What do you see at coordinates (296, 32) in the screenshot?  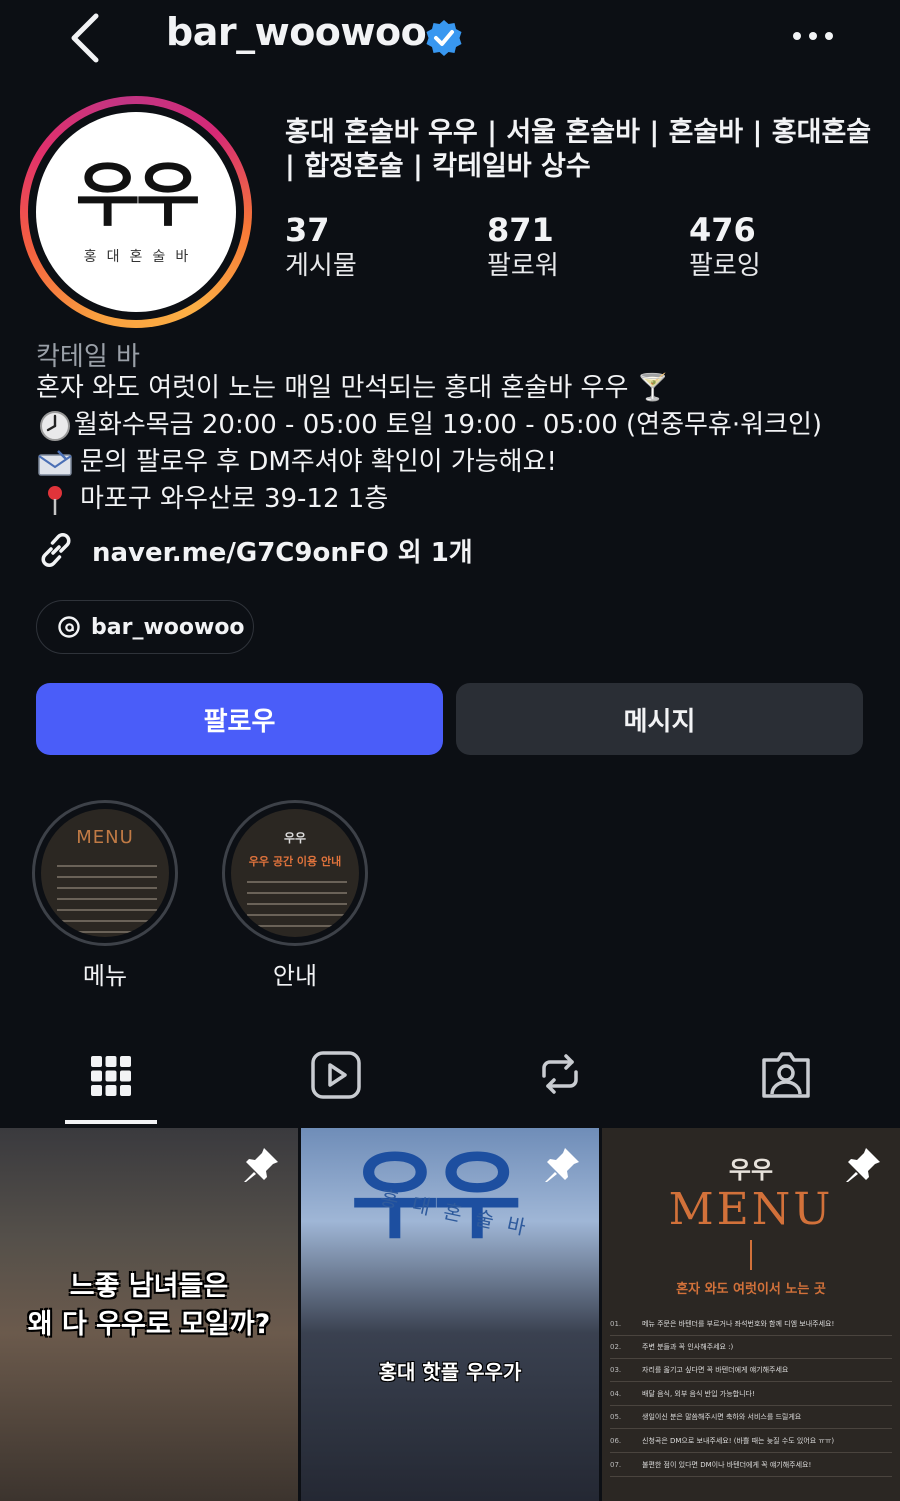 I see `profile-username: bar_woowoo` at bounding box center [296, 32].